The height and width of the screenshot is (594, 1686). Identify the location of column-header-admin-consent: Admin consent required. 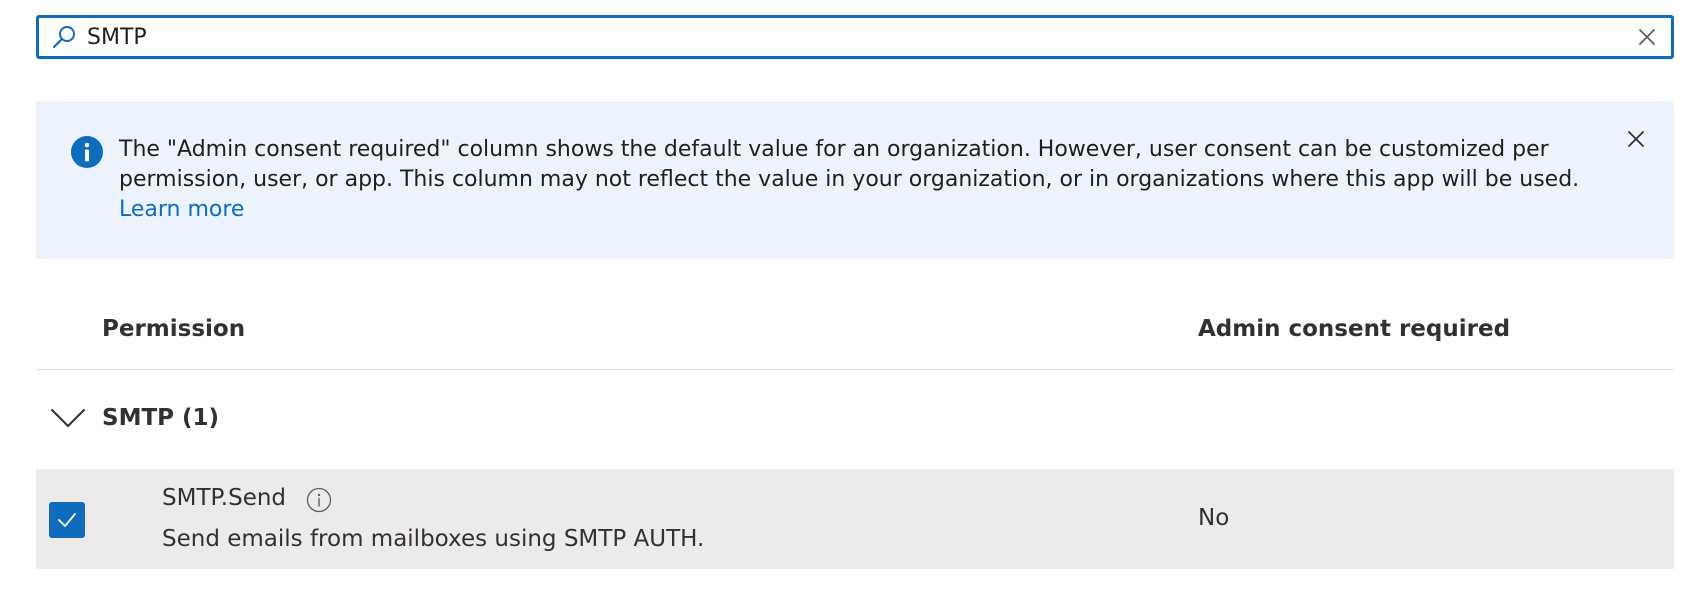
(1354, 329).